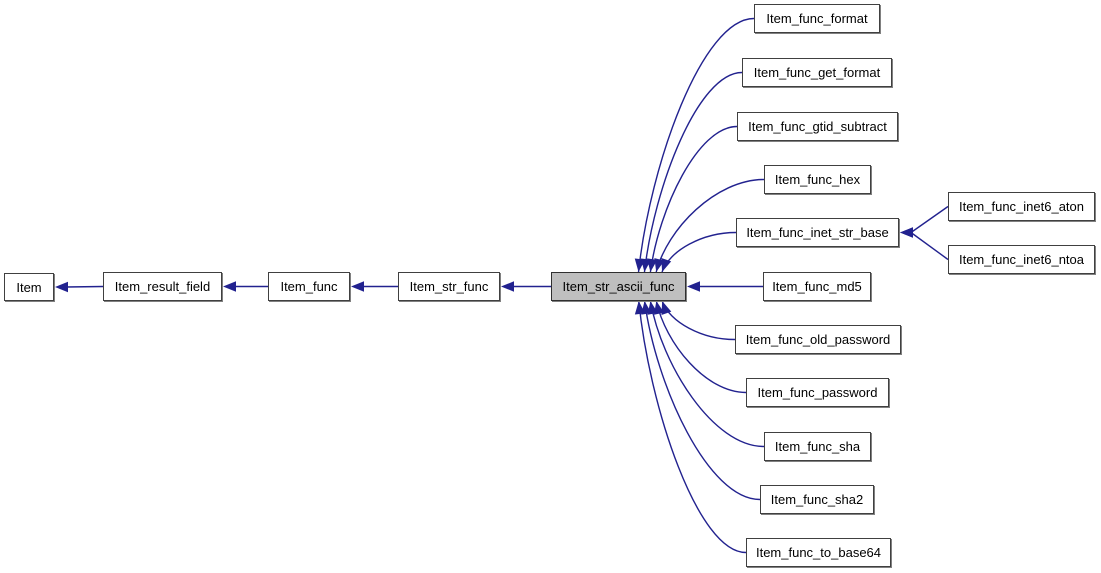 Image resolution: width=1101 pixels, height=573 pixels. I want to click on graph-node-label: Item_func_inet6_aton, so click(1021, 206).